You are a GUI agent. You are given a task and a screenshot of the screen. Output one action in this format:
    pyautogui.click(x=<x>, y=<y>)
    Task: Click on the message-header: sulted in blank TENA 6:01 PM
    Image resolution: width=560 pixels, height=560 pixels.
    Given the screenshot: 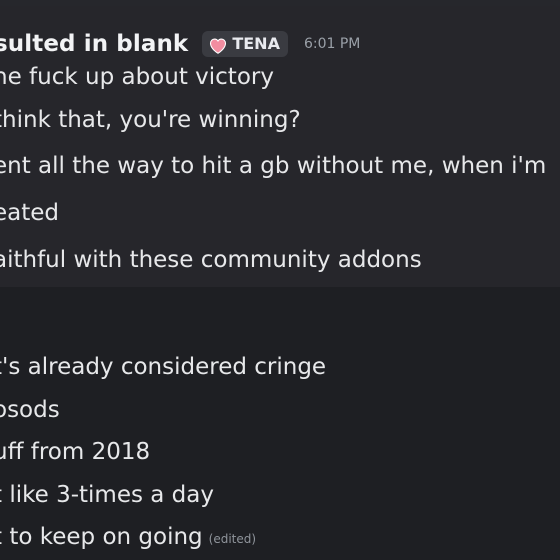 What is the action you would take?
    pyautogui.click(x=180, y=44)
    